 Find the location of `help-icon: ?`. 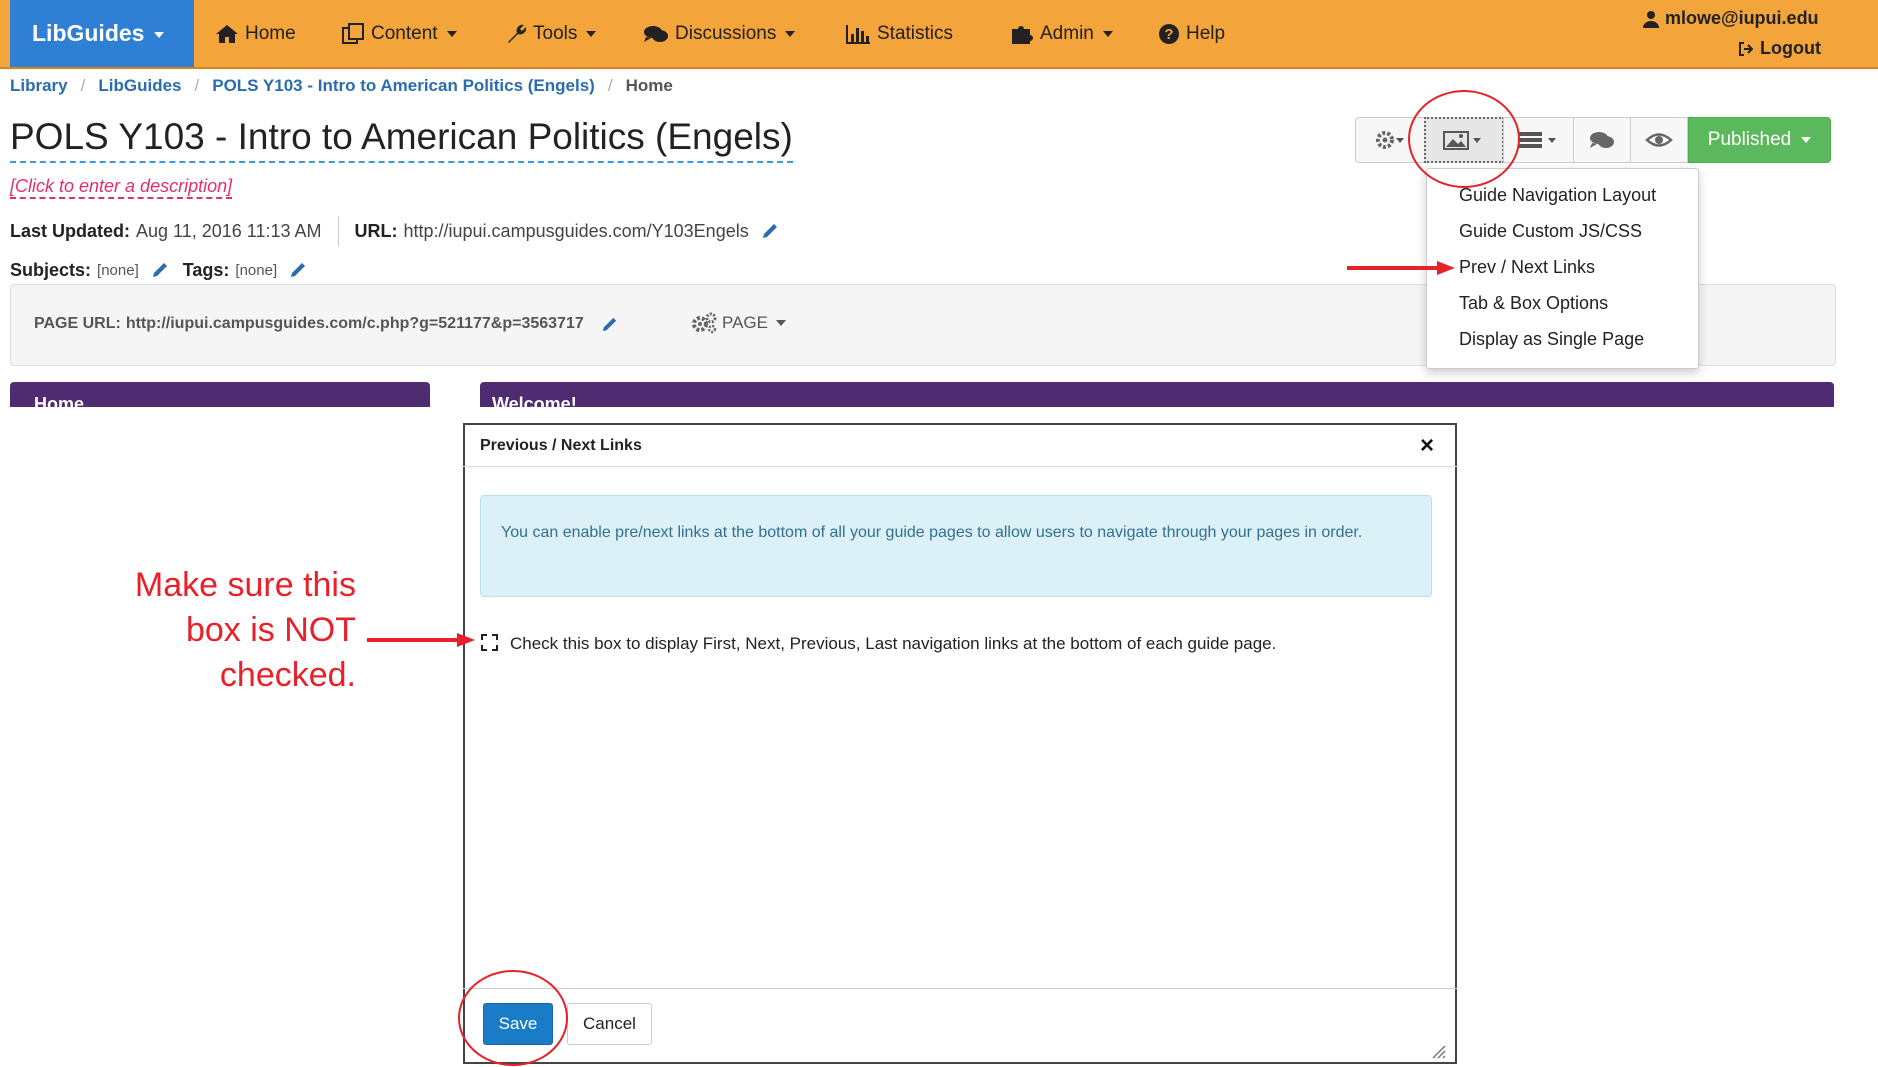

help-icon: ? is located at coordinates (1169, 33).